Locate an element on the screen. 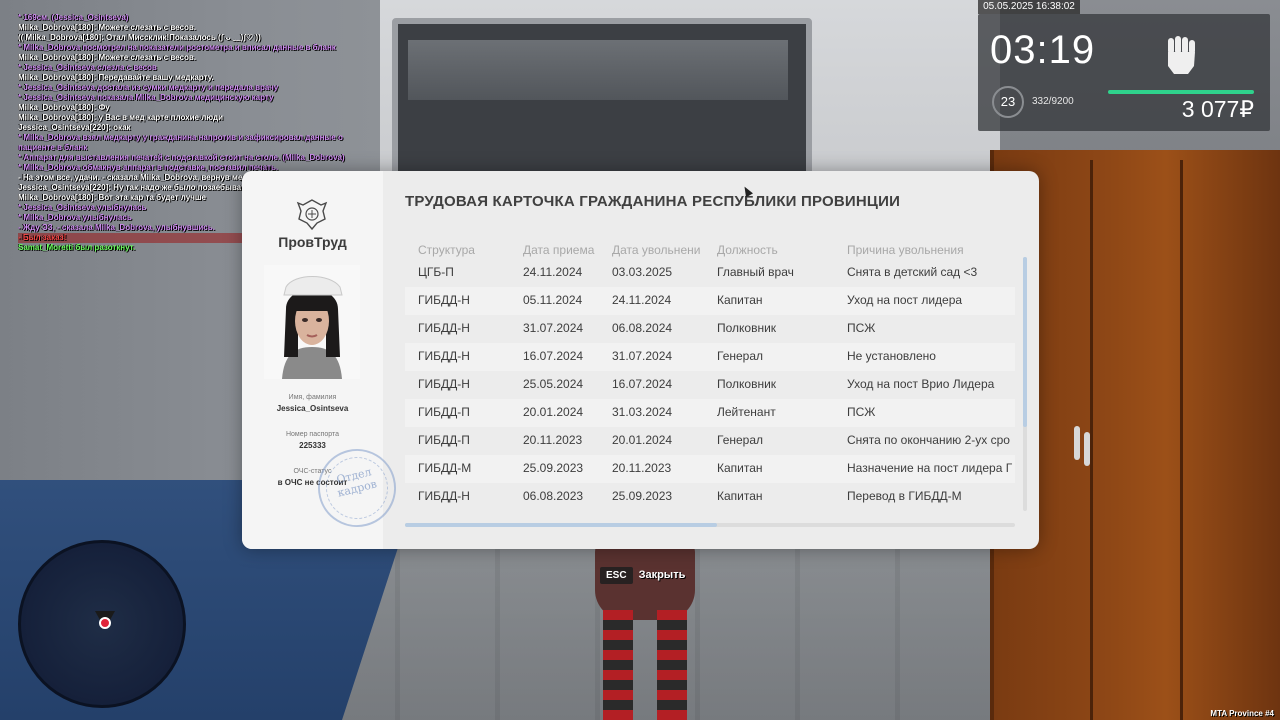  name-label: Имя, фамилия is located at coordinates (312, 397).